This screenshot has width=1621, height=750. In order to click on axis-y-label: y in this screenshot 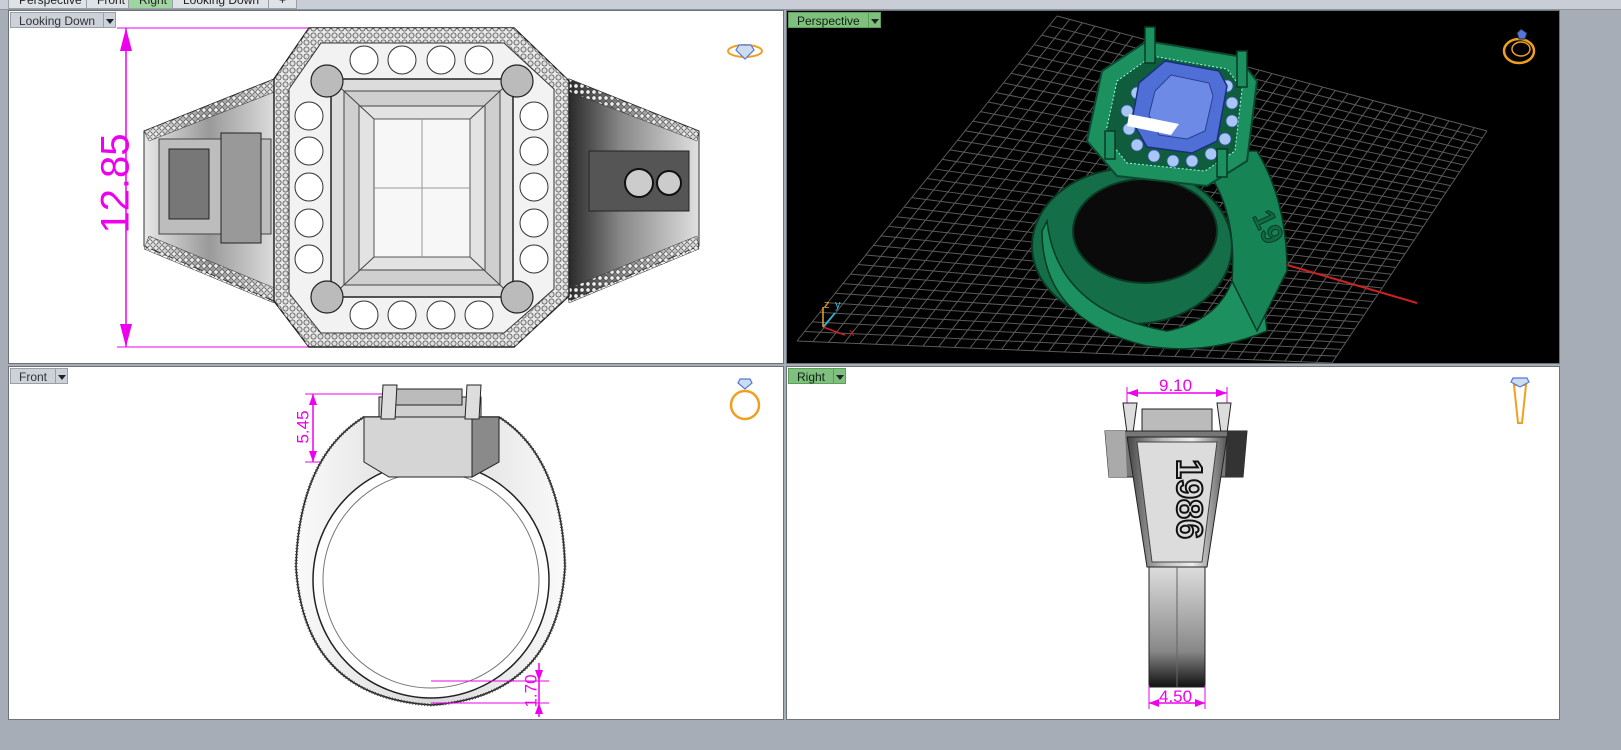, I will do `click(838, 305)`.